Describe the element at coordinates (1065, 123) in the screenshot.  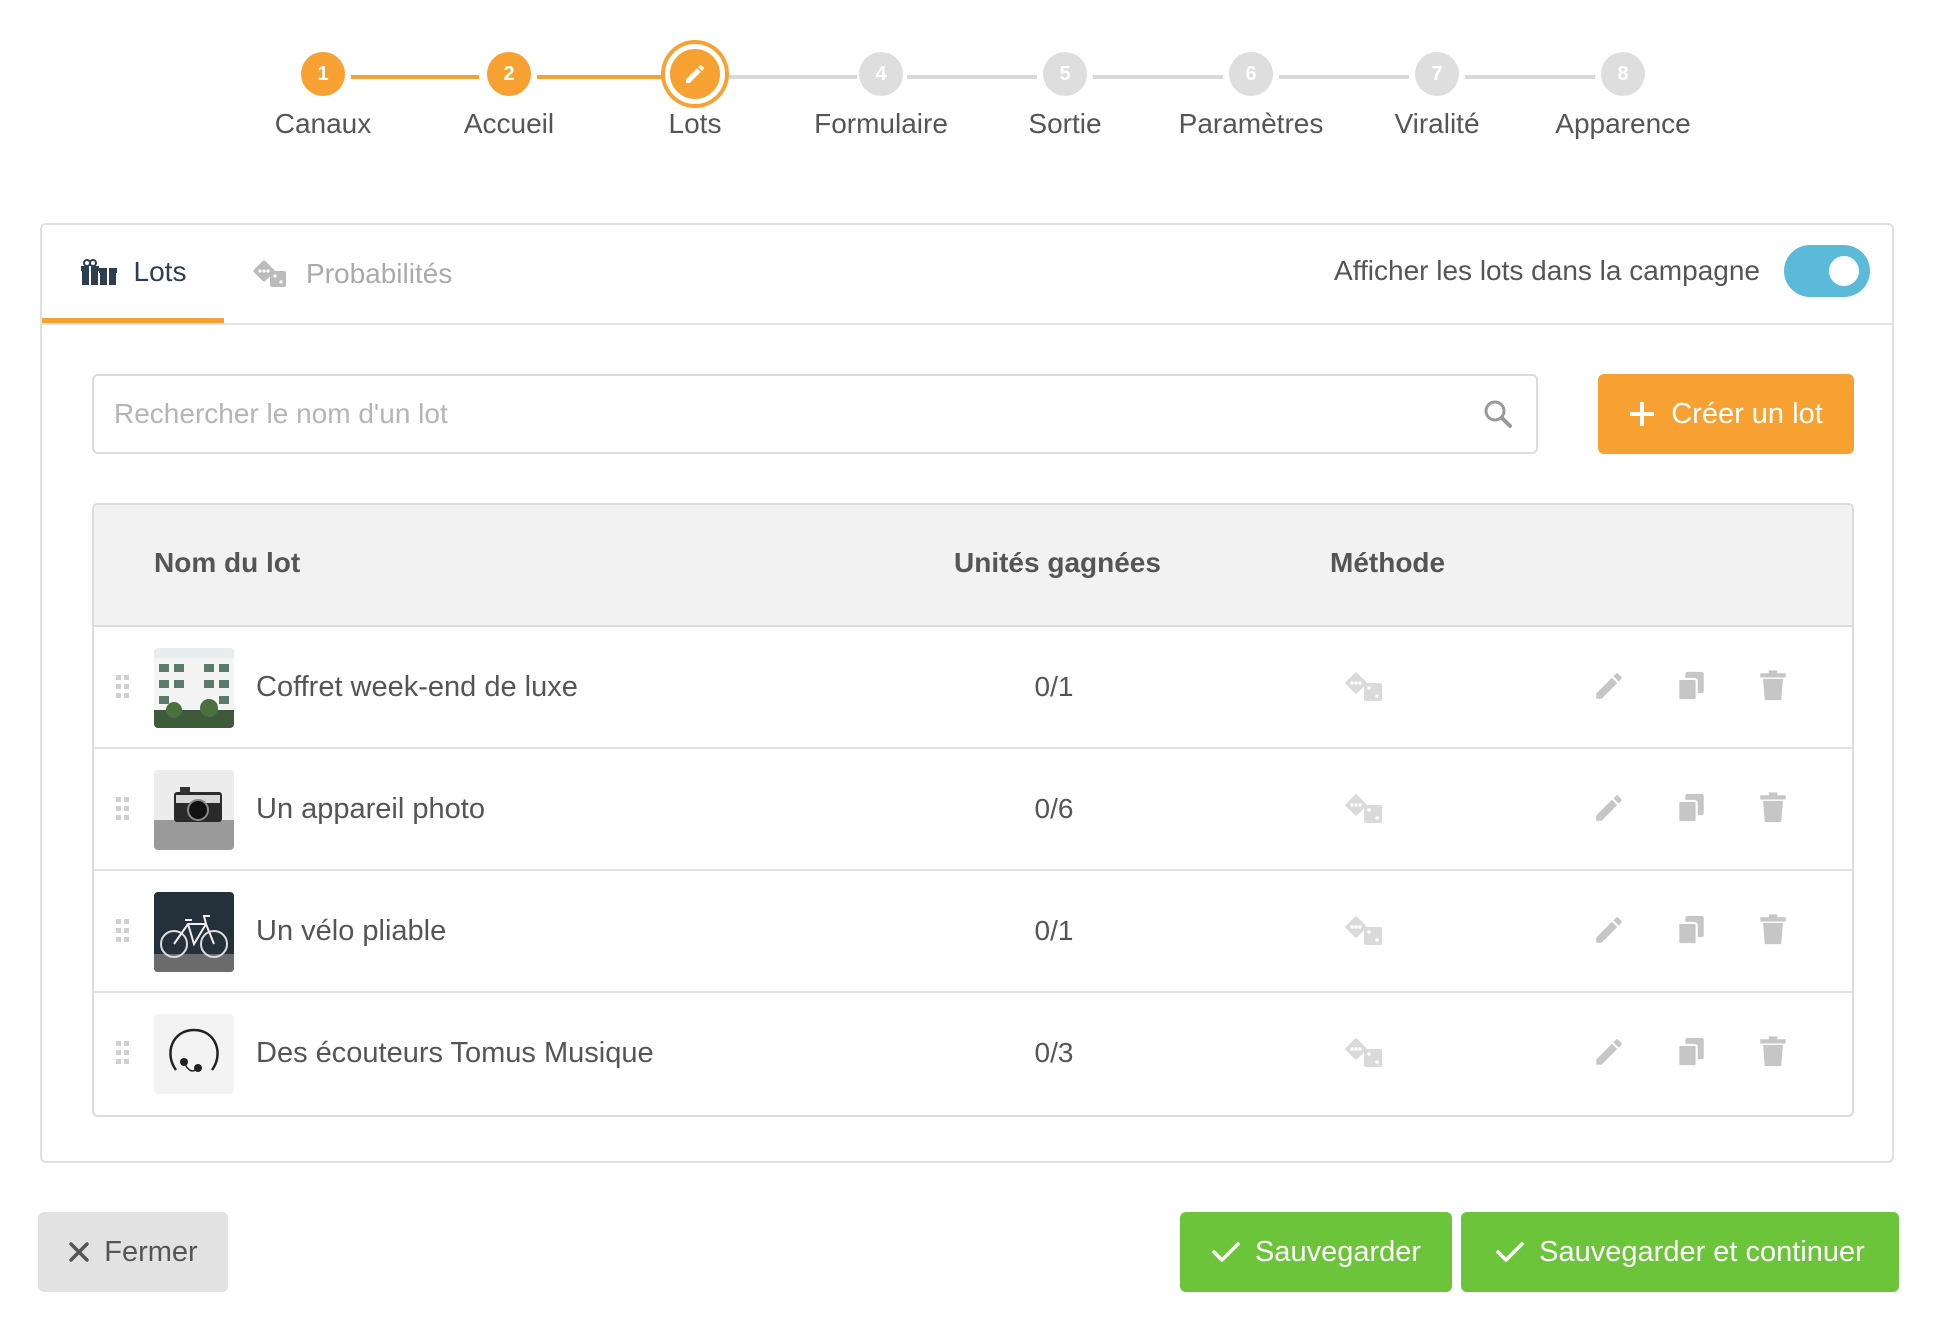
I see `step-label: Sortie` at that location.